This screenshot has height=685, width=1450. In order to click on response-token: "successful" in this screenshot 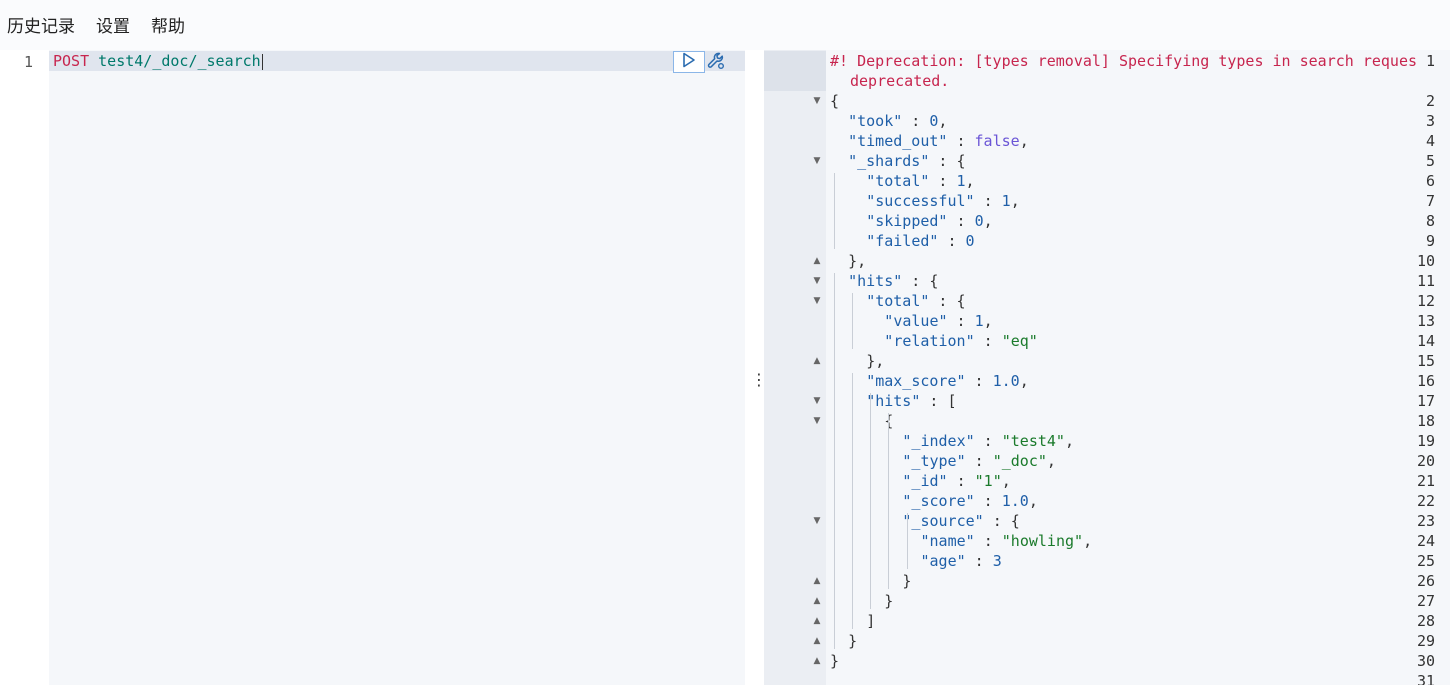, I will do `click(920, 201)`.